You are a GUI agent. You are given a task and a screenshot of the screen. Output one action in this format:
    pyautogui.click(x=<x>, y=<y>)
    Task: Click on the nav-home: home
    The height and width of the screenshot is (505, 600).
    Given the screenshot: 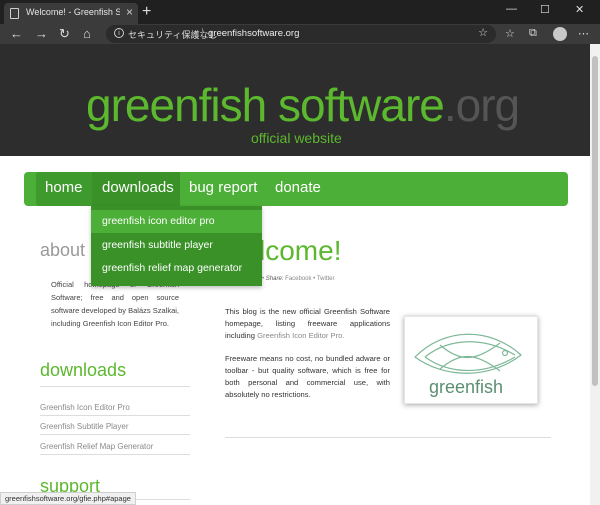 What is the action you would take?
    pyautogui.click(x=65, y=189)
    